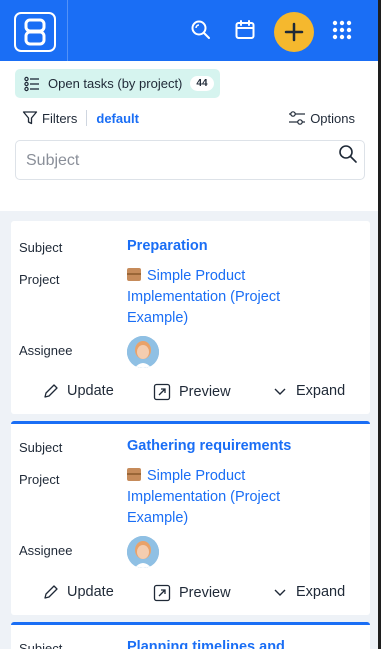 The width and height of the screenshot is (381, 649). I want to click on add-button, so click(294, 32).